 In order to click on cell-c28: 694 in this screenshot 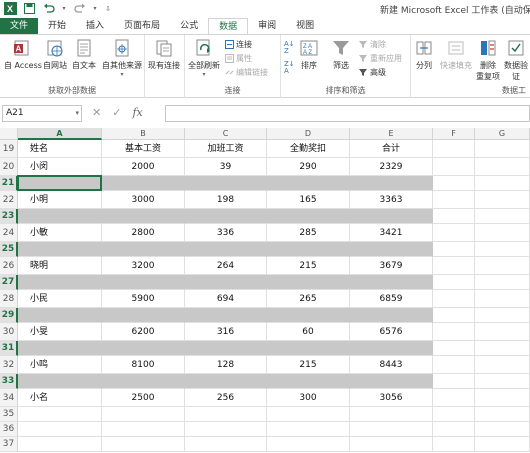, I will do `click(226, 299)`.